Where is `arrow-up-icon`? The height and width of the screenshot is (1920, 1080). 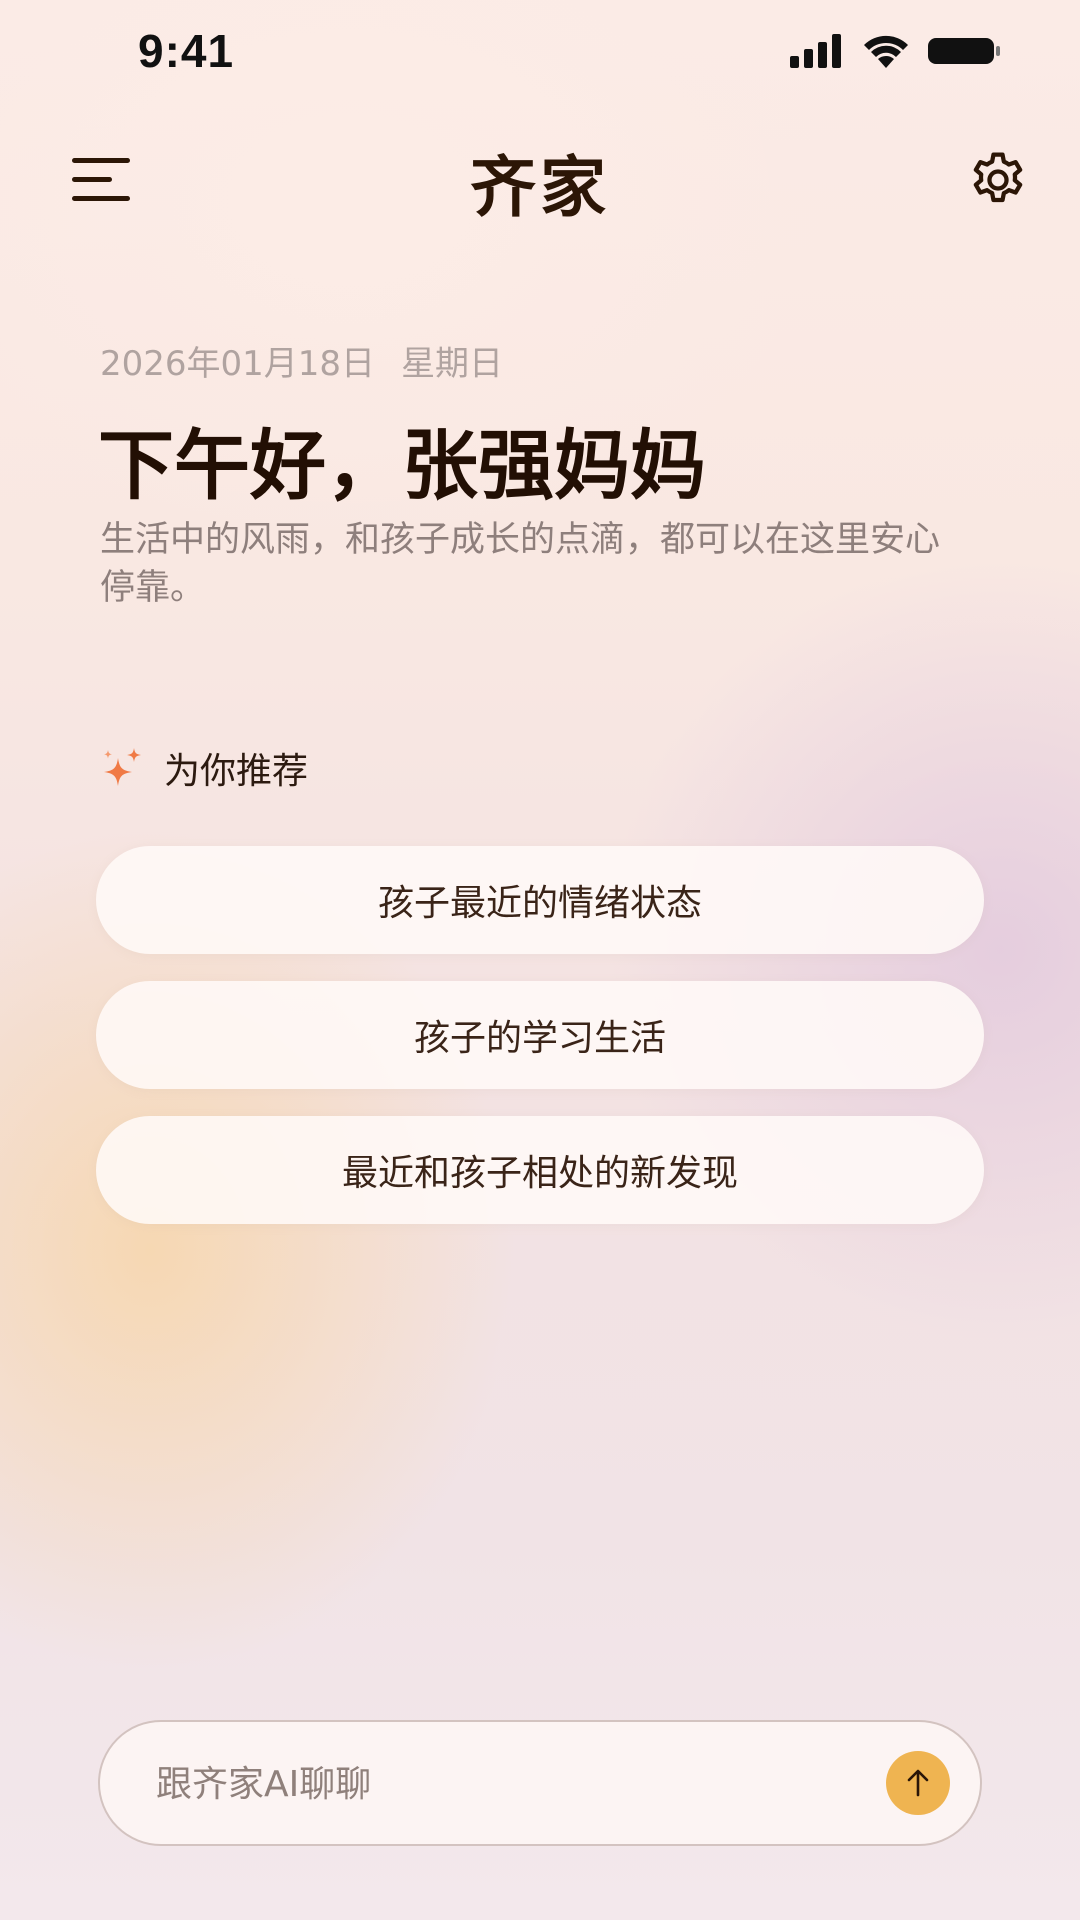 arrow-up-icon is located at coordinates (918, 1783).